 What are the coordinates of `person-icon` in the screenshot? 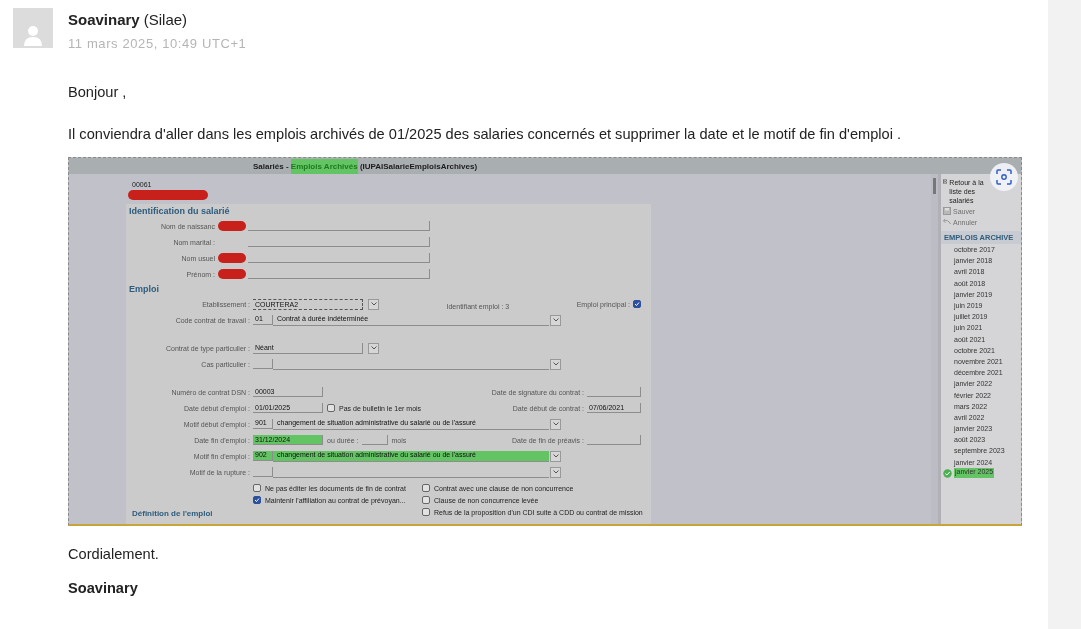 It's located at (33, 36).